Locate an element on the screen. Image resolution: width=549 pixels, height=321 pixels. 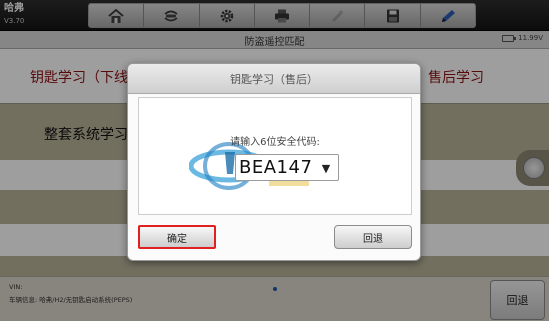
dialog-back-button: 回退 is located at coordinates (373, 237).